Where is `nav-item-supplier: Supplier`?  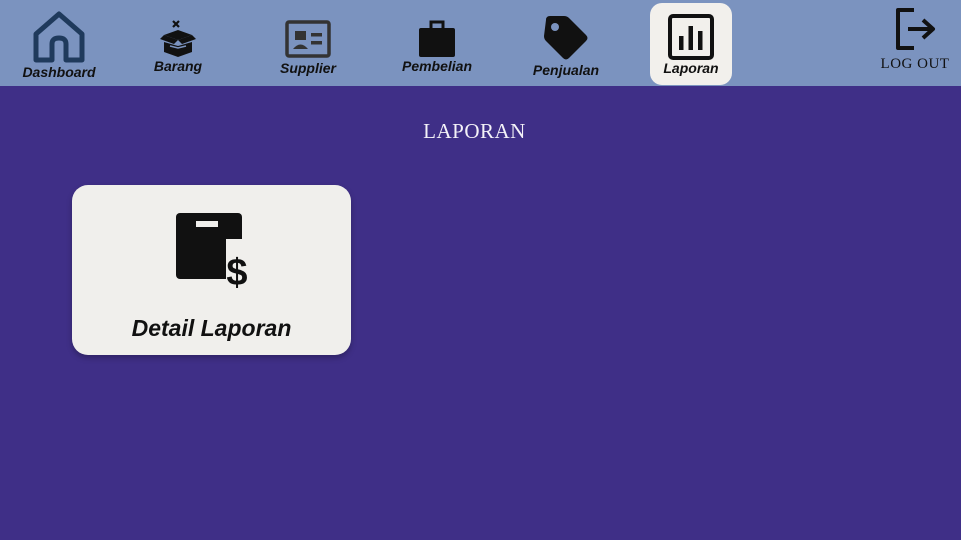
nav-item-supplier: Supplier is located at coordinates (308, 48).